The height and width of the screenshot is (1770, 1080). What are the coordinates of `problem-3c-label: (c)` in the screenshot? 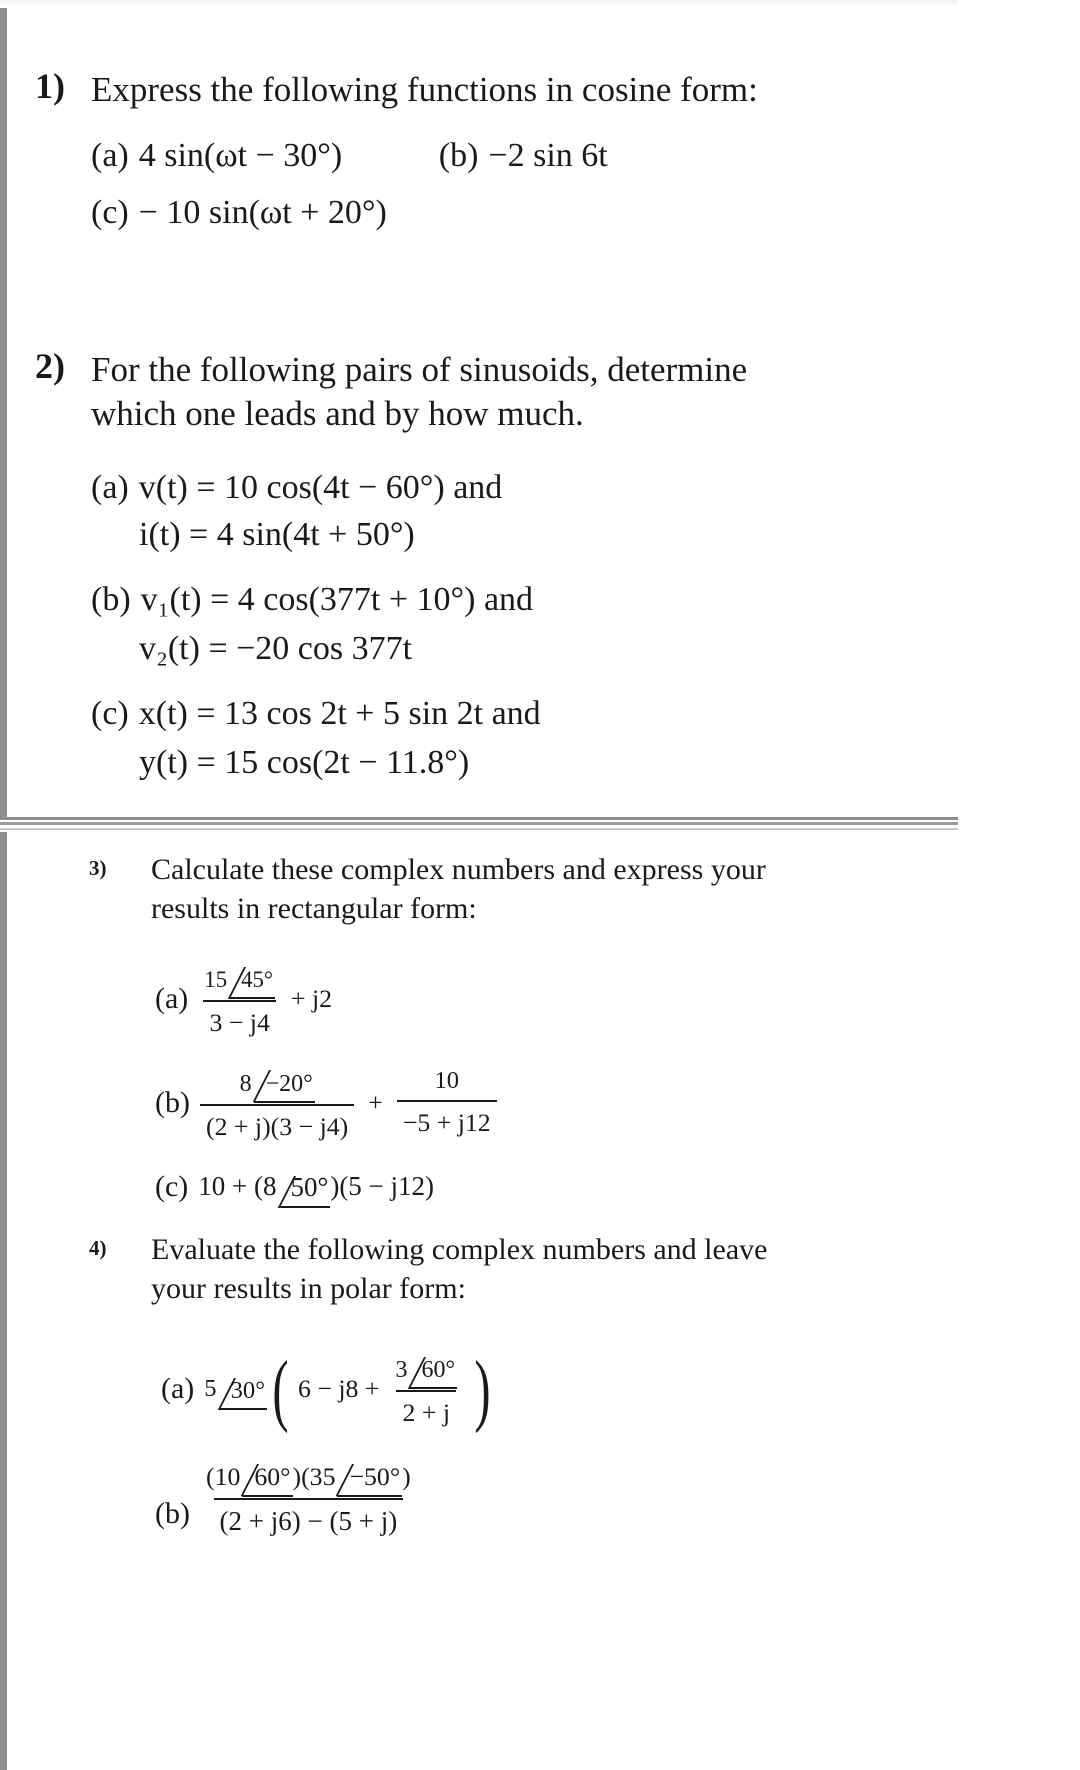 It's located at (172, 1187).